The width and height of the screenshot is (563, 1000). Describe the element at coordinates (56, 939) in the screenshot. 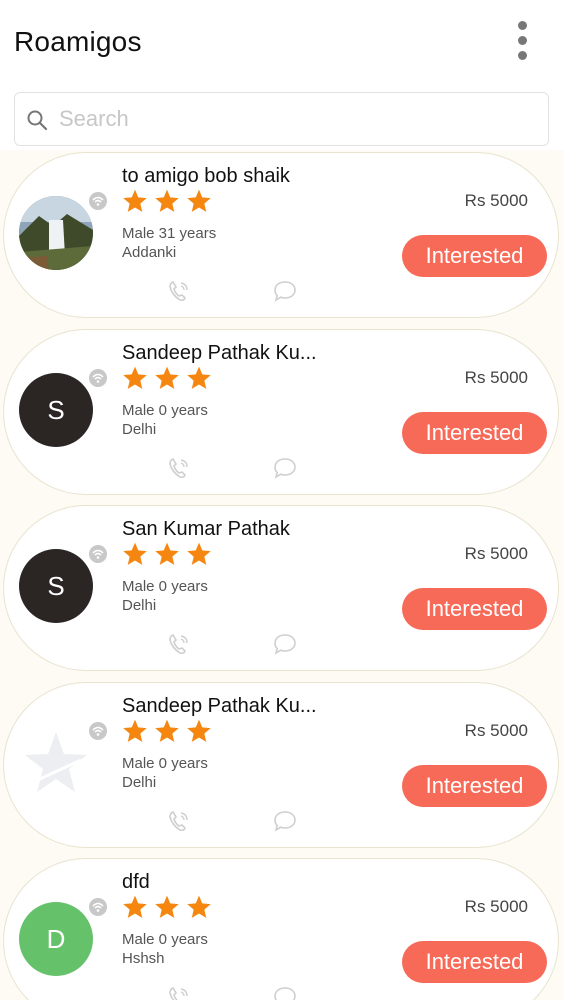

I see `avatar: D` at that location.